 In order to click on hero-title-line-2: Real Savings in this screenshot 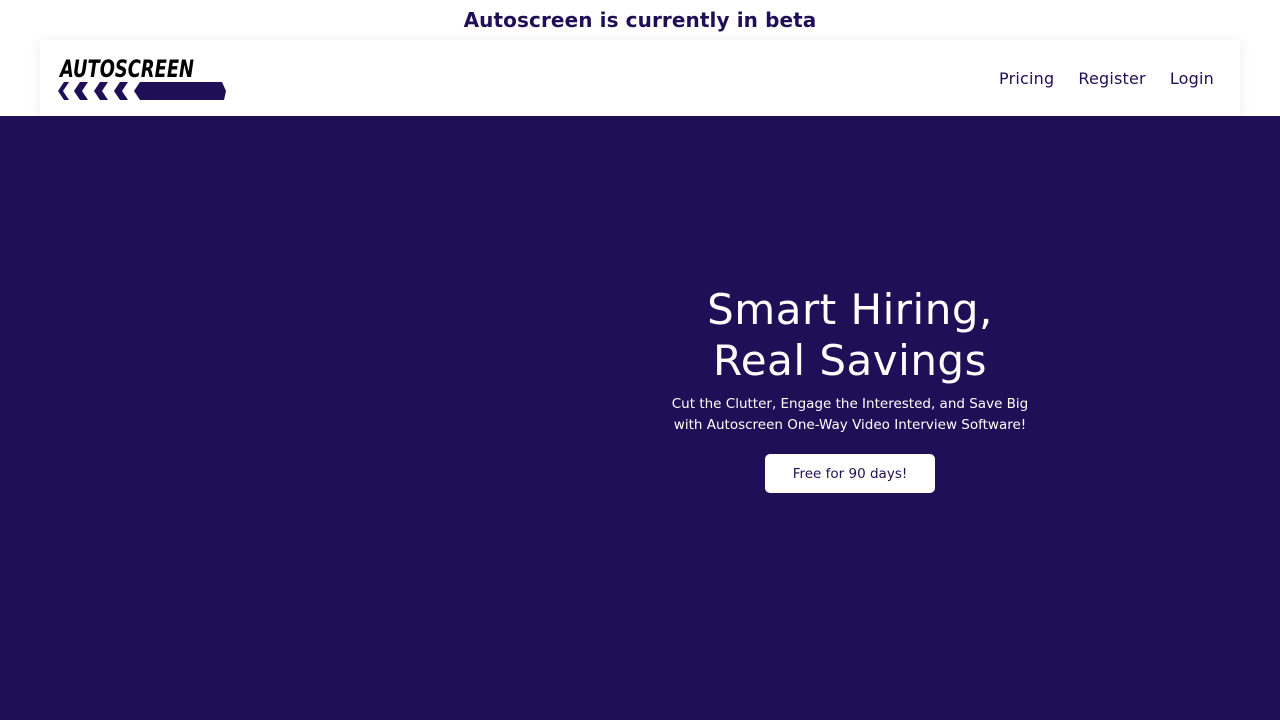, I will do `click(850, 360)`.